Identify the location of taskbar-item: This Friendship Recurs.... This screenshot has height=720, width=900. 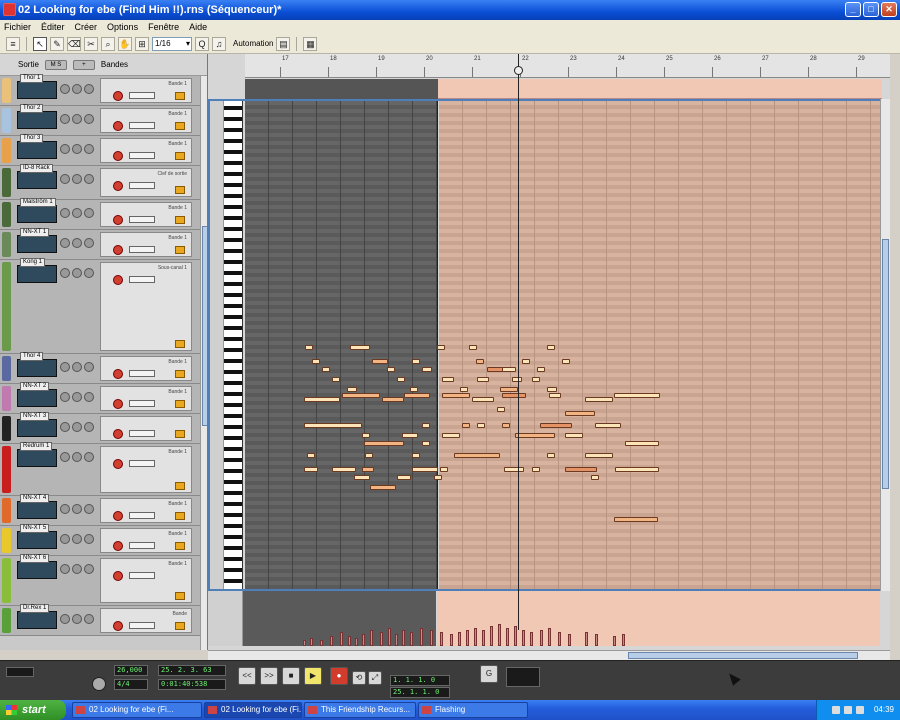
(360, 710).